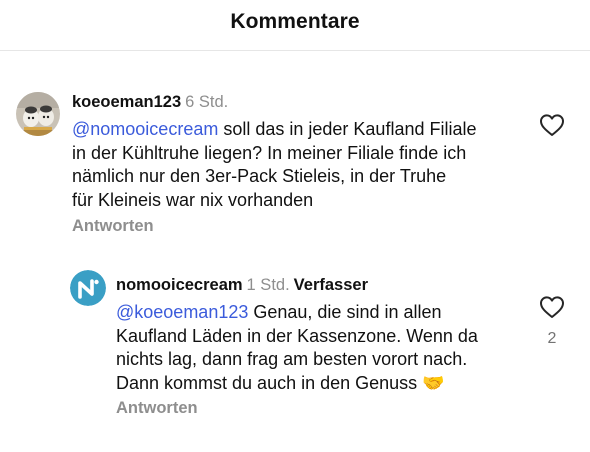 The width and height of the screenshot is (590, 452). I want to click on reply-username: nomooicecream, so click(179, 285).